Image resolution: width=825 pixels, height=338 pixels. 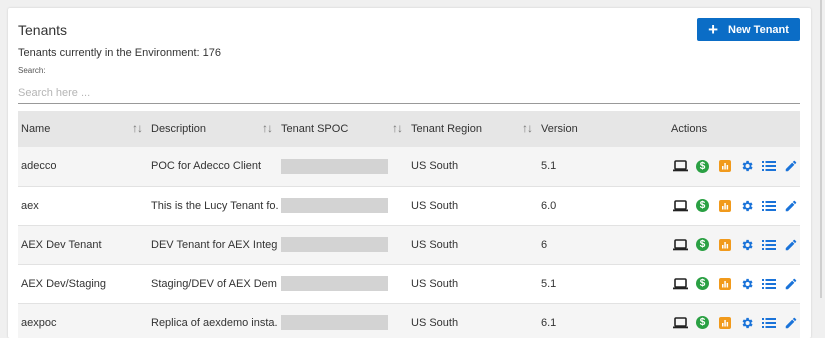 I want to click on cell-name: AEX Dev/Staging, so click(x=63, y=283).